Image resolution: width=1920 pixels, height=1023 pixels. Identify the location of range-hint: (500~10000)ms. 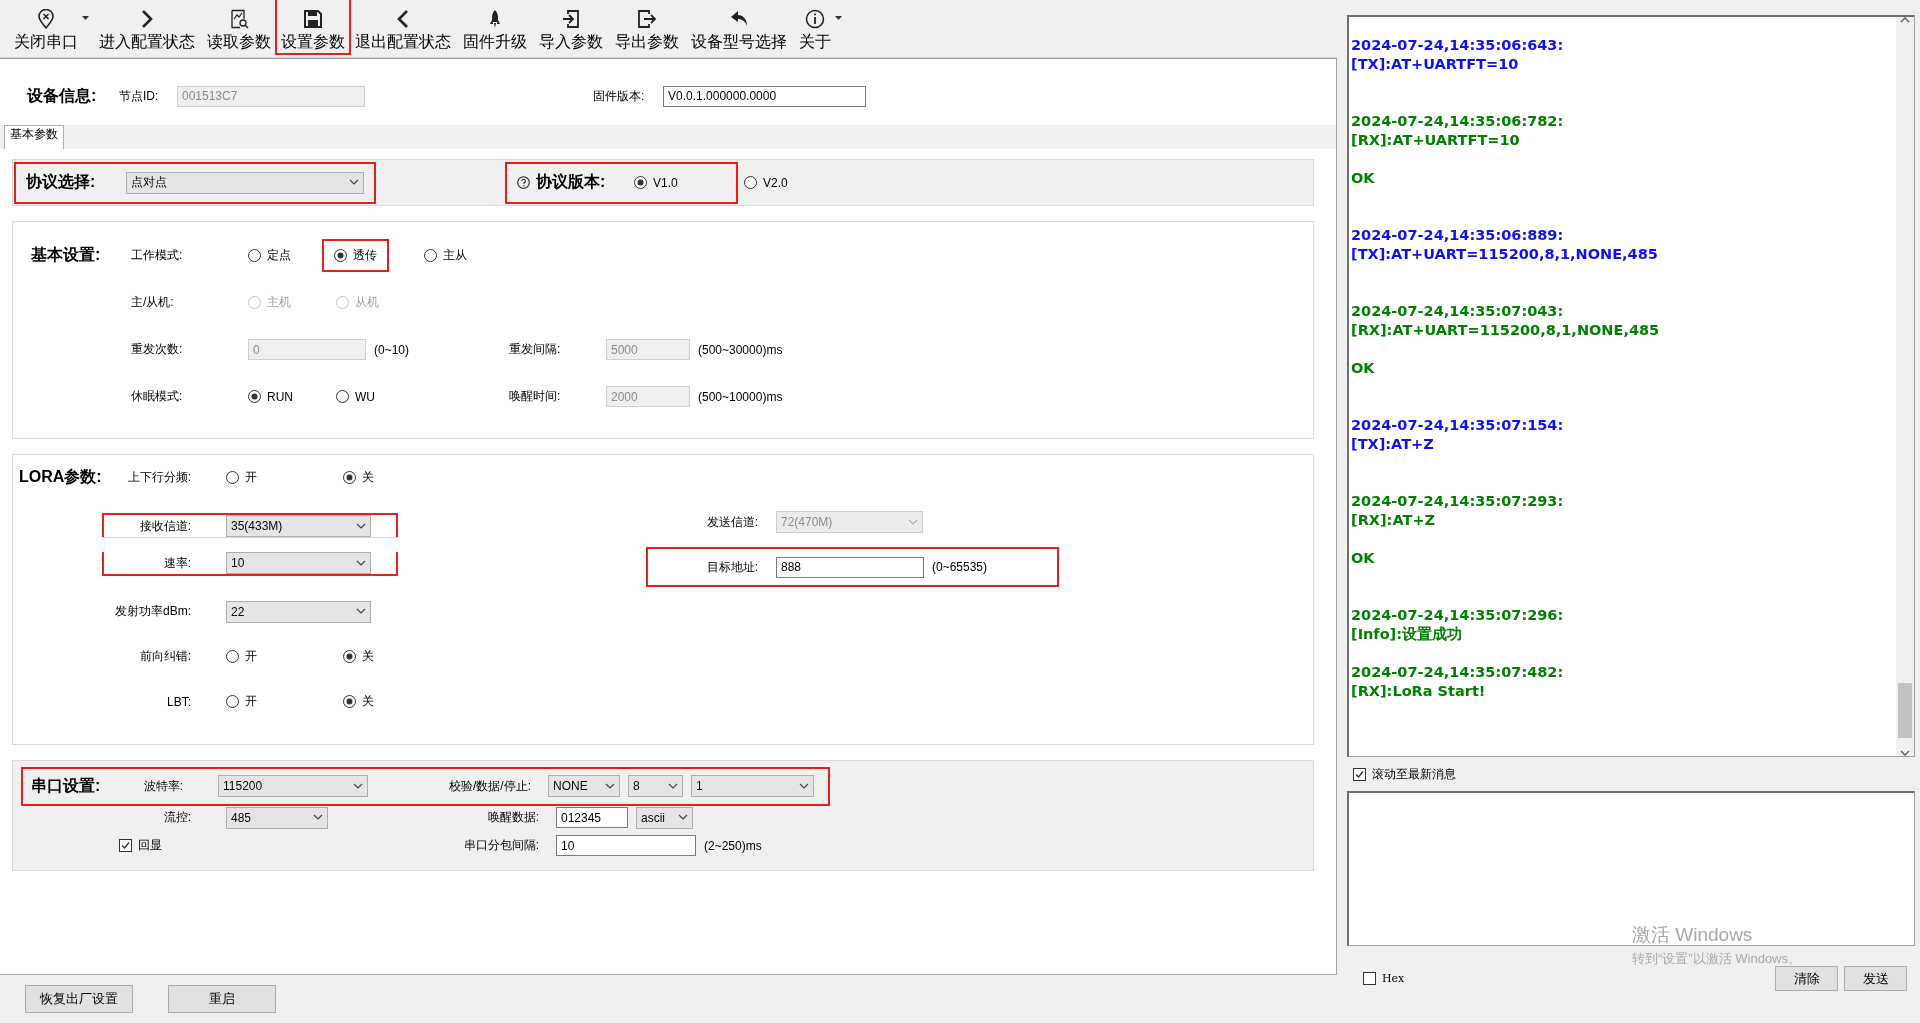
(740, 396).